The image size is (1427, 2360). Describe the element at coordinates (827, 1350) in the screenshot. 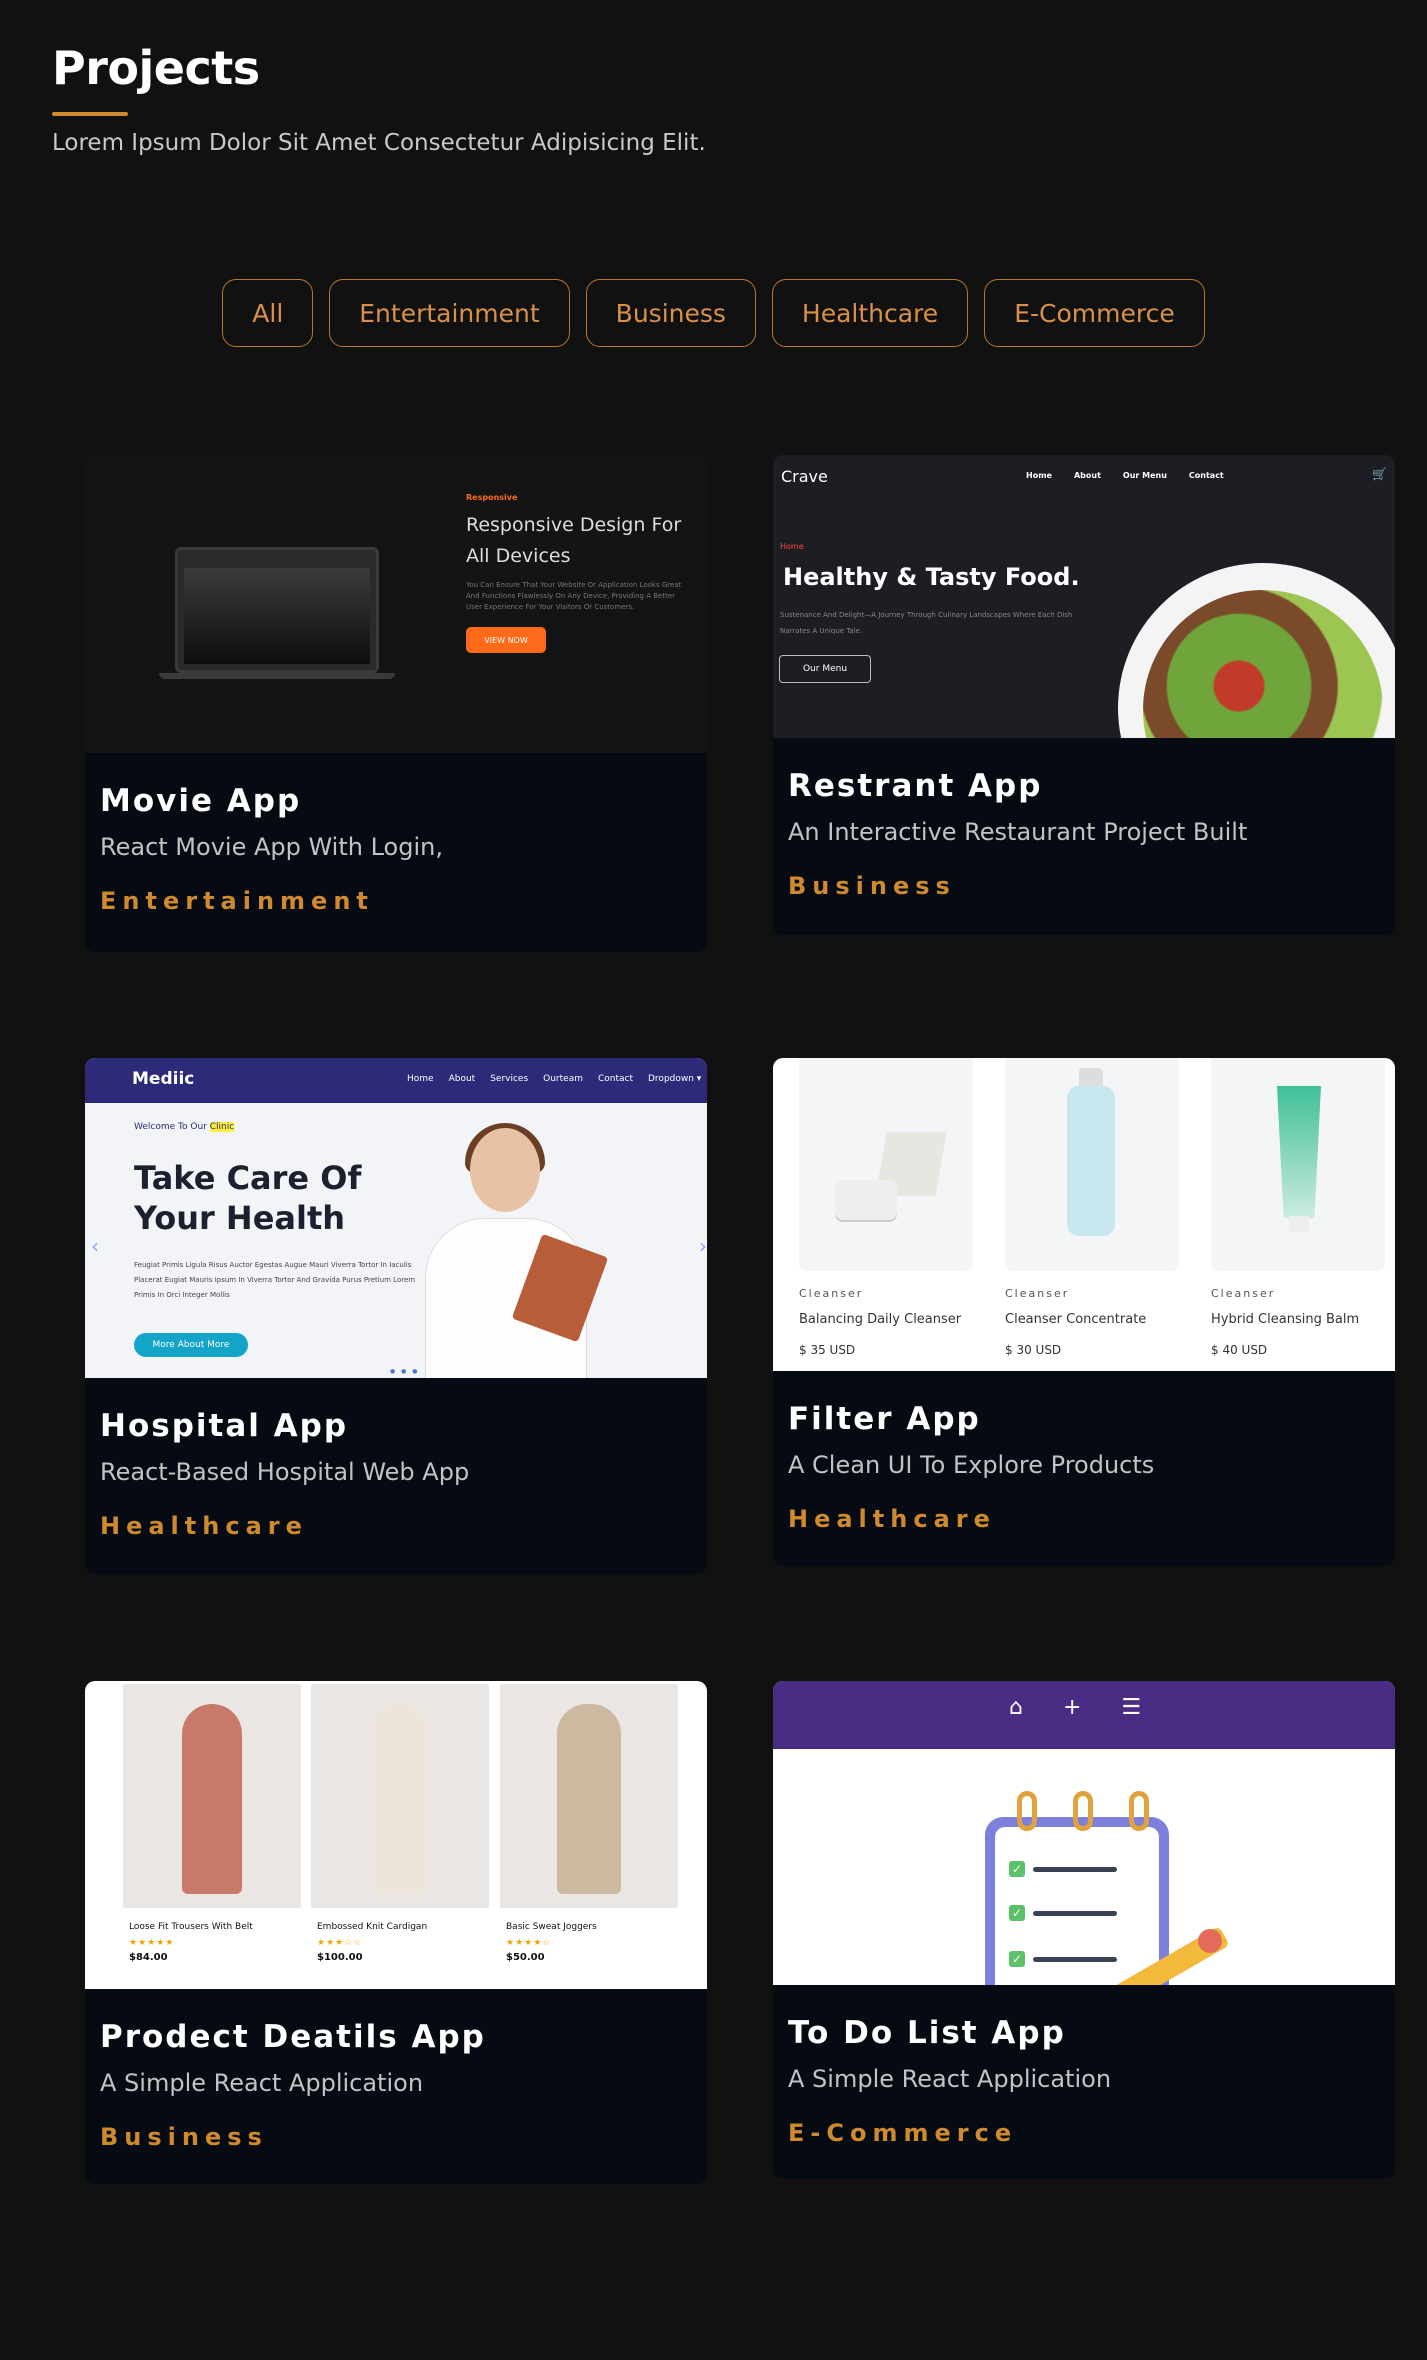

I see `product-price: $ 35 USD` at that location.